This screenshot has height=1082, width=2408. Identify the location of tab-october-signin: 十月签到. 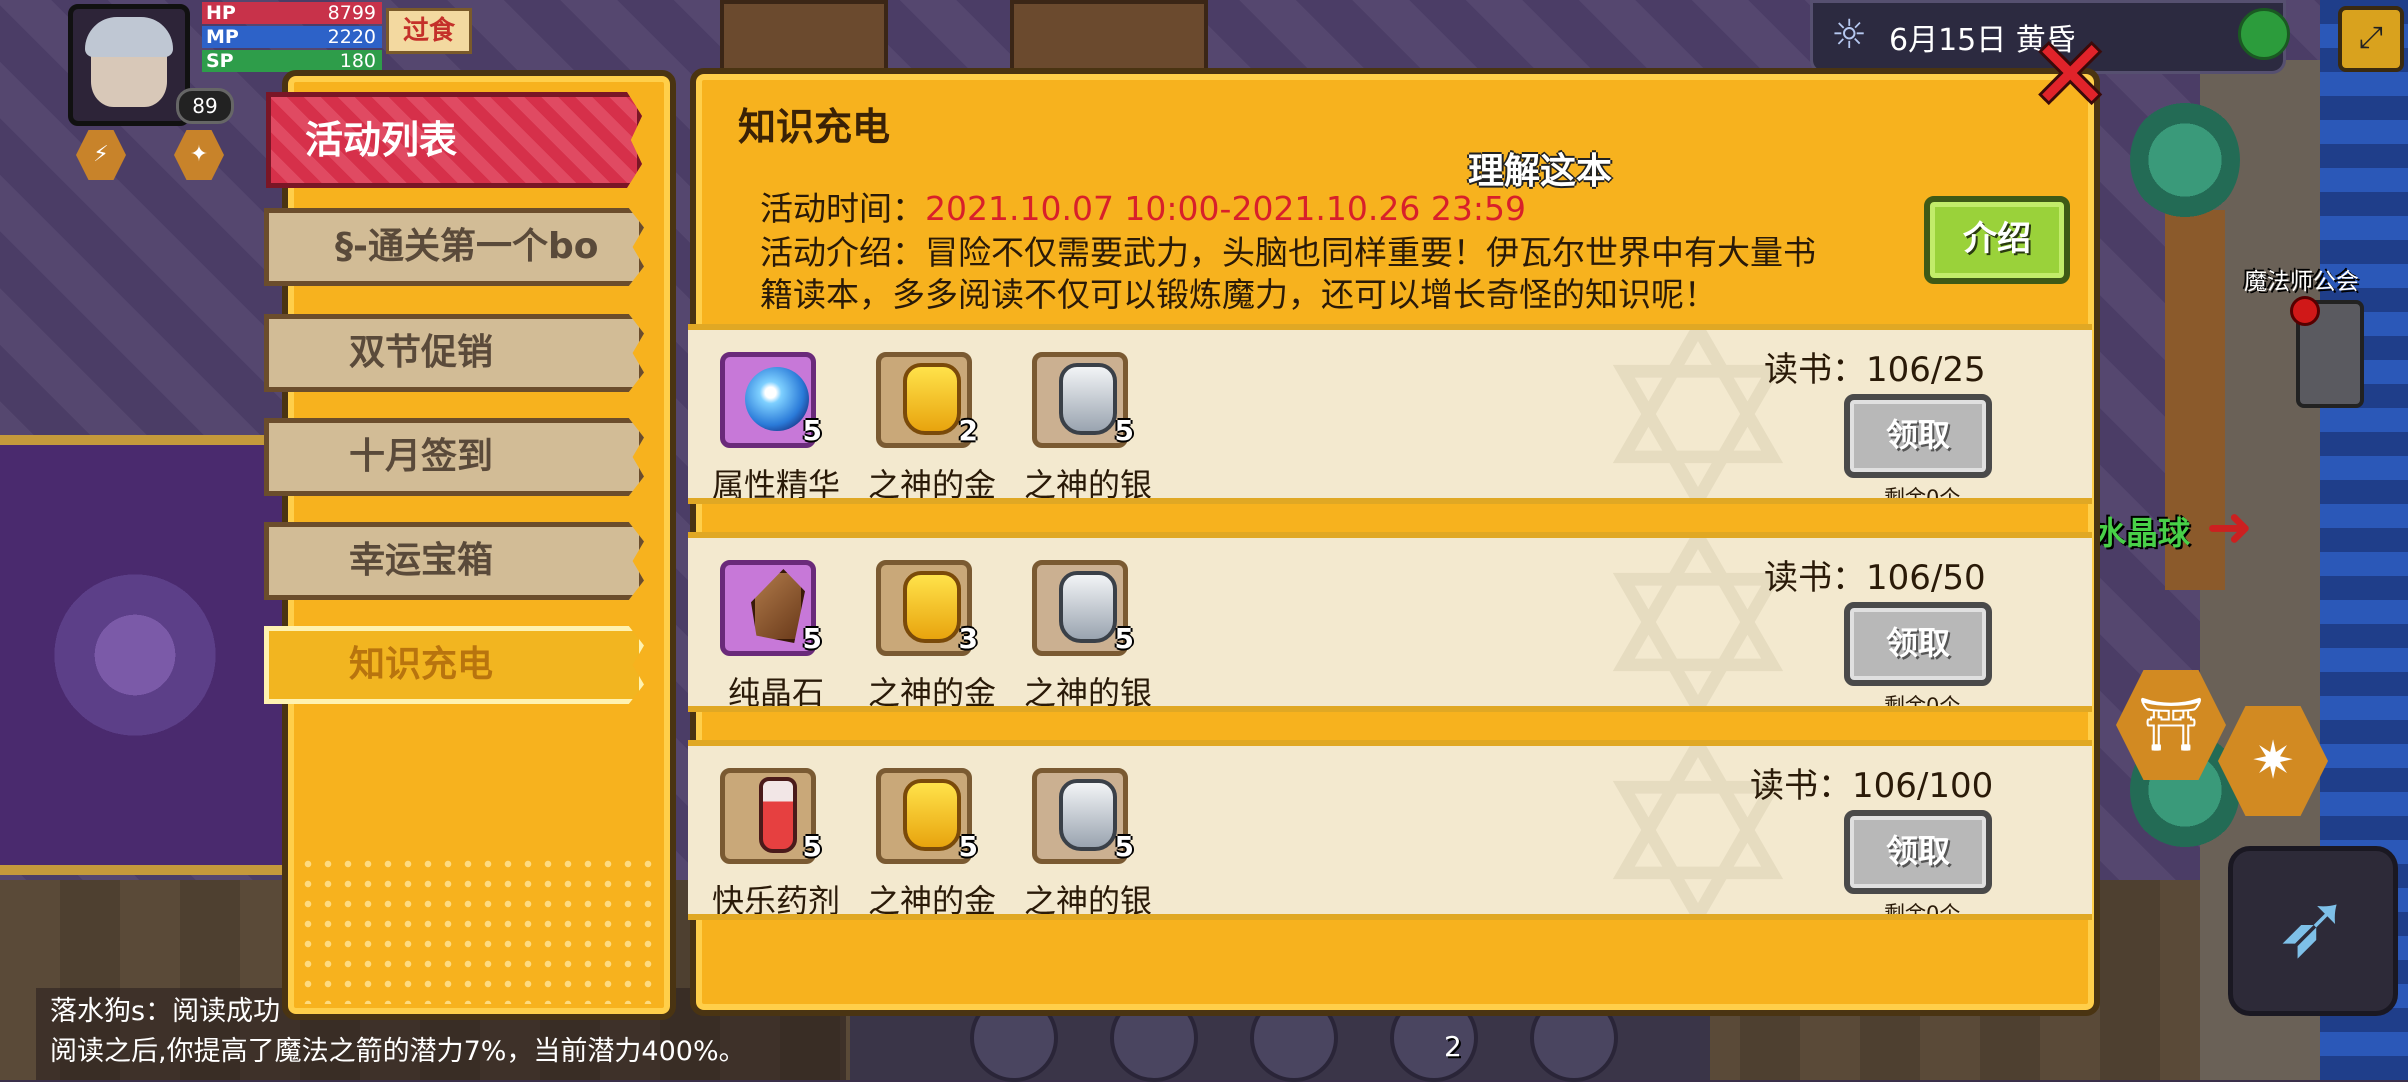
(454, 457).